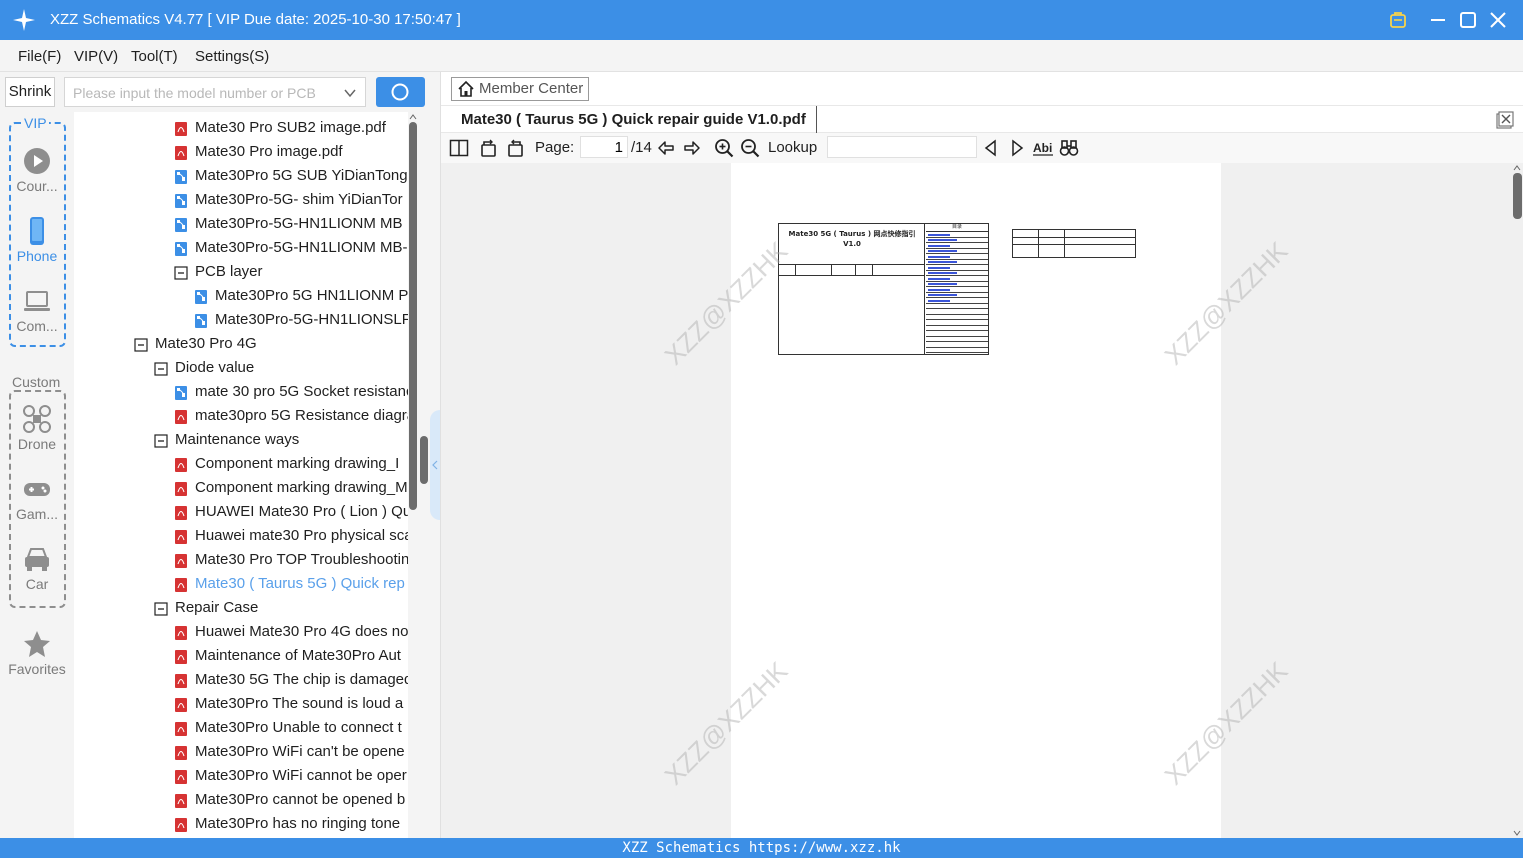 This screenshot has width=1523, height=858. Describe the element at coordinates (241, 488) in the screenshot. I see `tree-file: Component marking drawing_M` at that location.